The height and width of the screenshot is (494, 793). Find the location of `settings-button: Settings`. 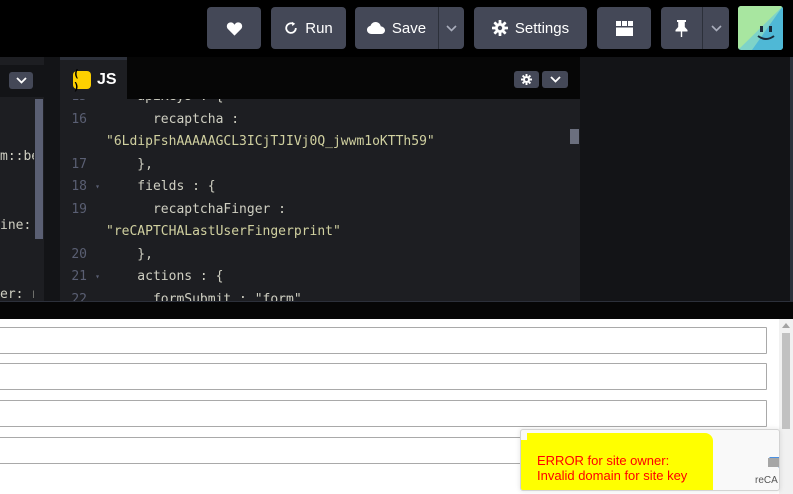

settings-button: Settings is located at coordinates (530, 28).